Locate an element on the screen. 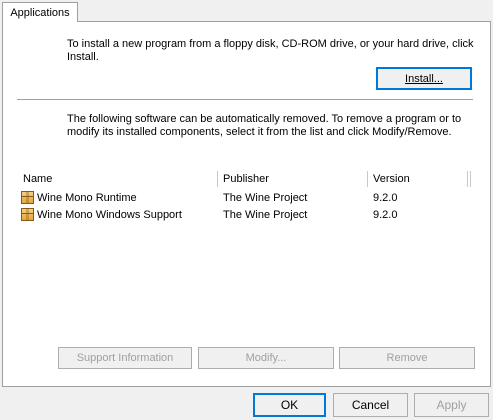  section-divider is located at coordinates (245, 100).